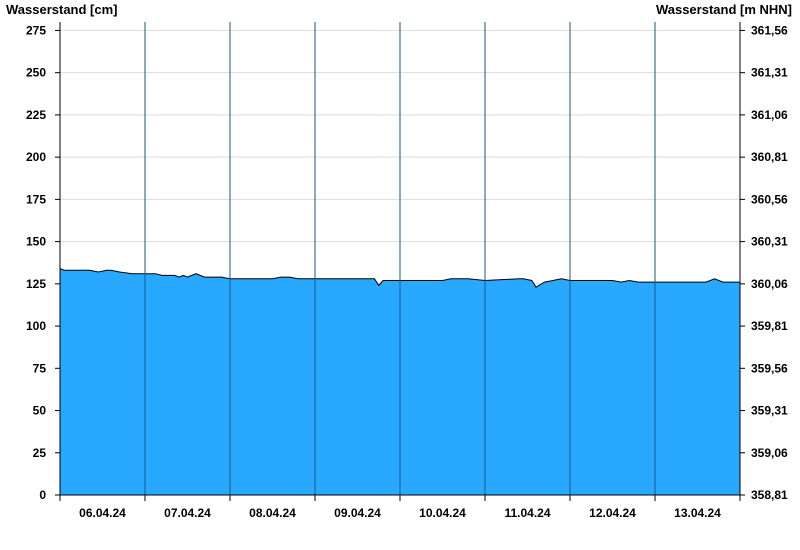 The height and width of the screenshot is (550, 800). What do you see at coordinates (769, 284) in the screenshot?
I see `right-tick-label: 360,06` at bounding box center [769, 284].